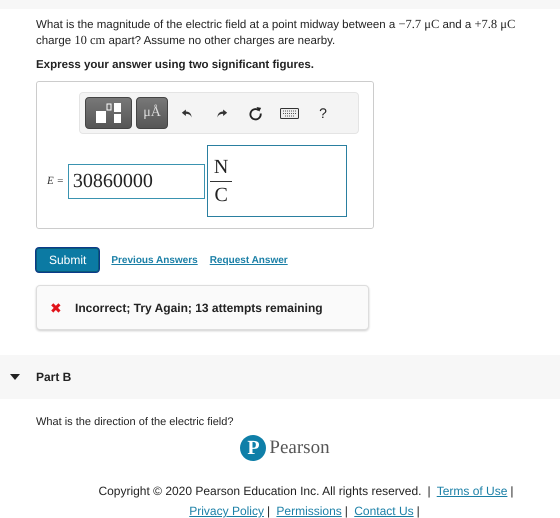 The height and width of the screenshot is (518, 560). Describe the element at coordinates (55, 181) in the screenshot. I see `variable-label: E =` at that location.